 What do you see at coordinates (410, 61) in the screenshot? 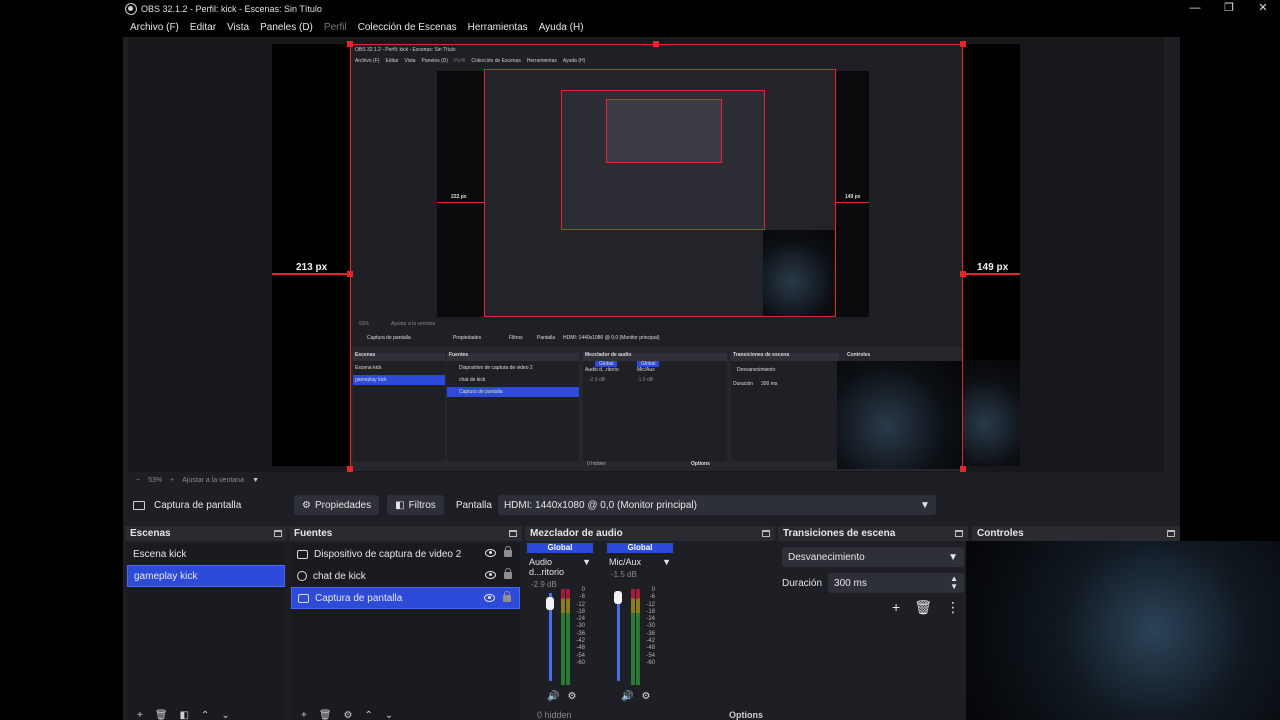
I see `nested-menu-item: Vista` at bounding box center [410, 61].